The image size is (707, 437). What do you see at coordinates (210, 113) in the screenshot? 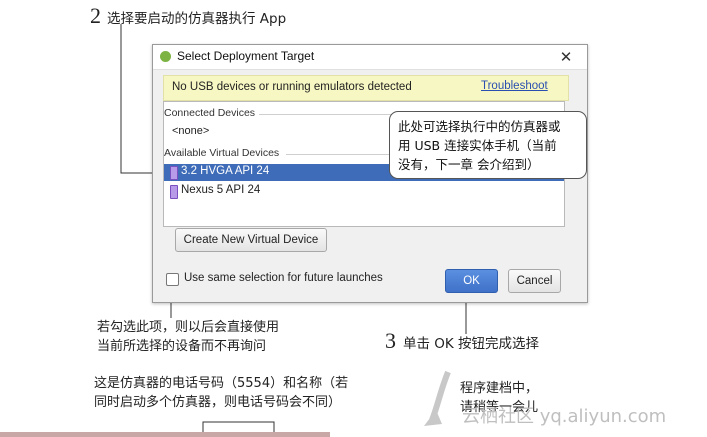
I see `connected-devices-label: Connected Devices` at bounding box center [210, 113].